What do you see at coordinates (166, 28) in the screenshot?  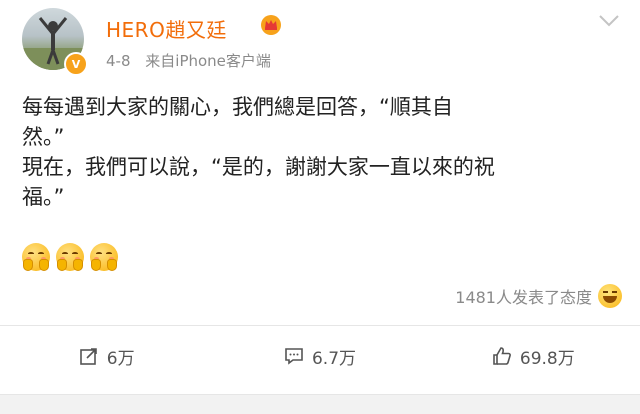 I see `author-name: HERO趙又廷` at bounding box center [166, 28].